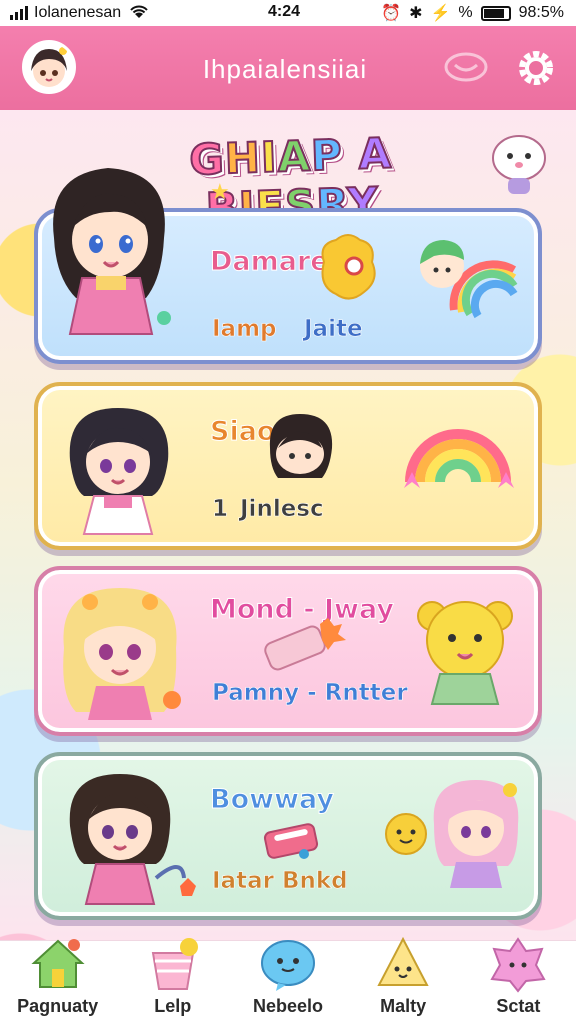  I want to click on clock: 4:24, so click(284, 11).